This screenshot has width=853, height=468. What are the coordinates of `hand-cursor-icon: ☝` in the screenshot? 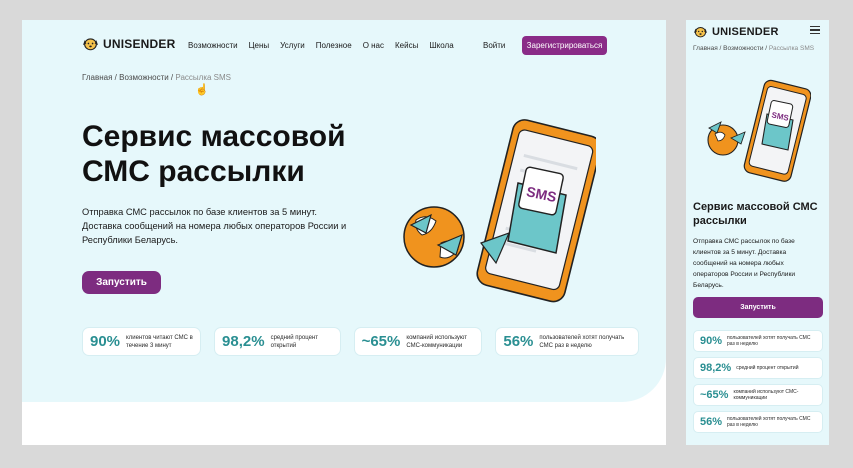 It's located at (202, 90).